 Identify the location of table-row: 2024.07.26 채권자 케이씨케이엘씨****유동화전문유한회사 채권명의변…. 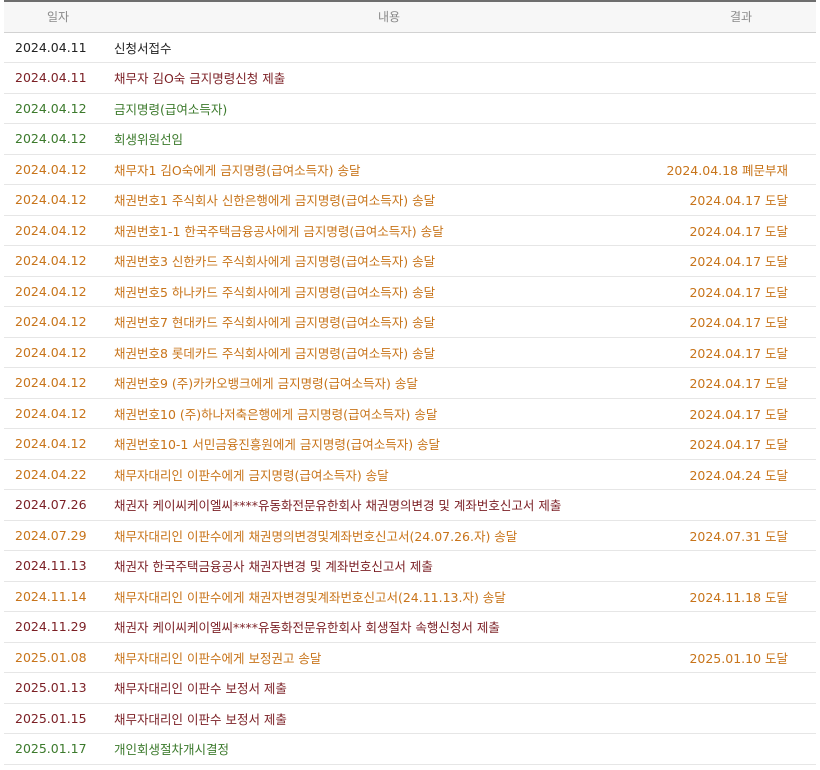
(410, 505).